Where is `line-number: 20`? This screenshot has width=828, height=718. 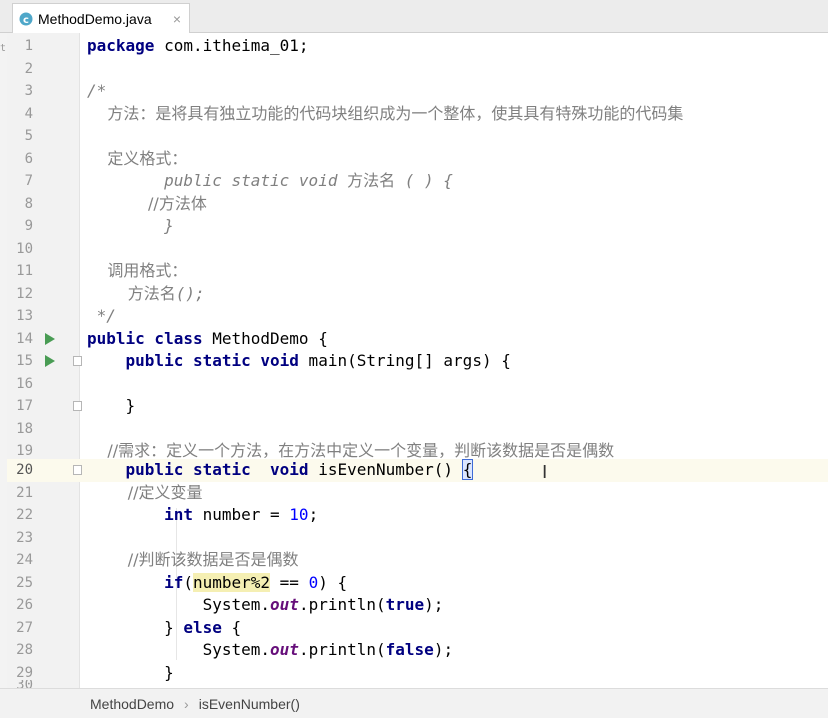
line-number: 20 is located at coordinates (24, 470).